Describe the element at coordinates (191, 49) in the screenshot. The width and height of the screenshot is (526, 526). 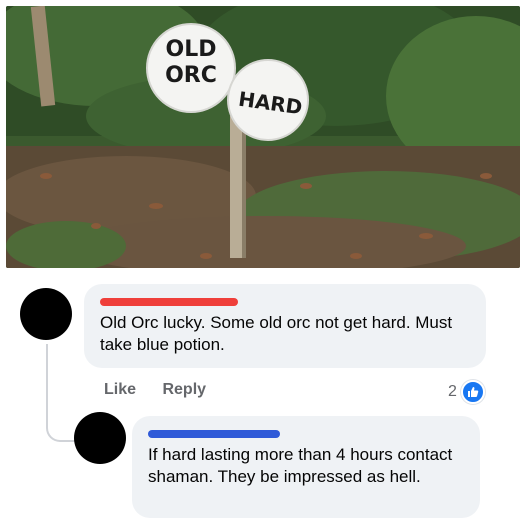
I see `sign-left-line1: OLD` at that location.